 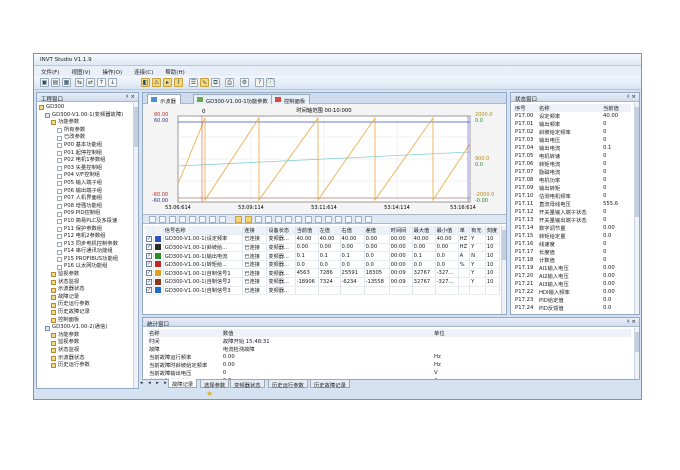 I want to click on project-scrollbar, so click(x=135, y=245).